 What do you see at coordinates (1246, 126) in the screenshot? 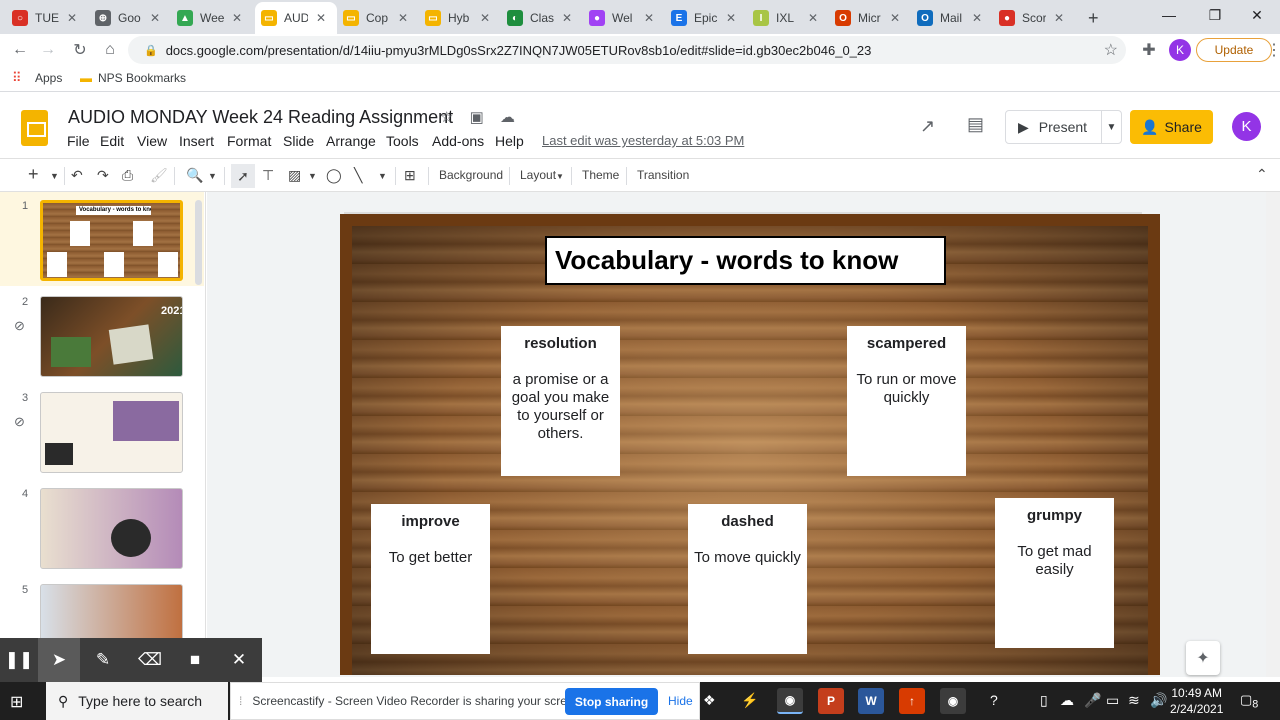
I see `user-avatar: K` at bounding box center [1246, 126].